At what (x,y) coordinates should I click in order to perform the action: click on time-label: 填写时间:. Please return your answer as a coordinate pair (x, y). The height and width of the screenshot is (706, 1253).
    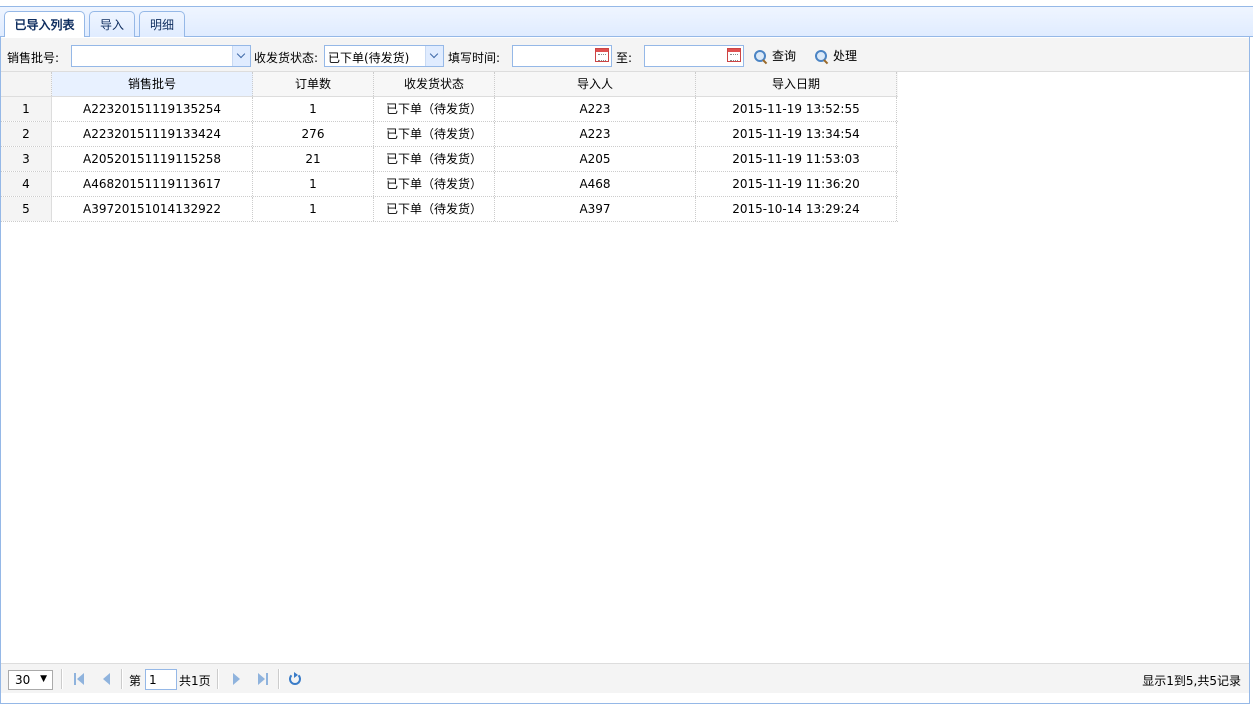
    Looking at the image, I should click on (474, 58).